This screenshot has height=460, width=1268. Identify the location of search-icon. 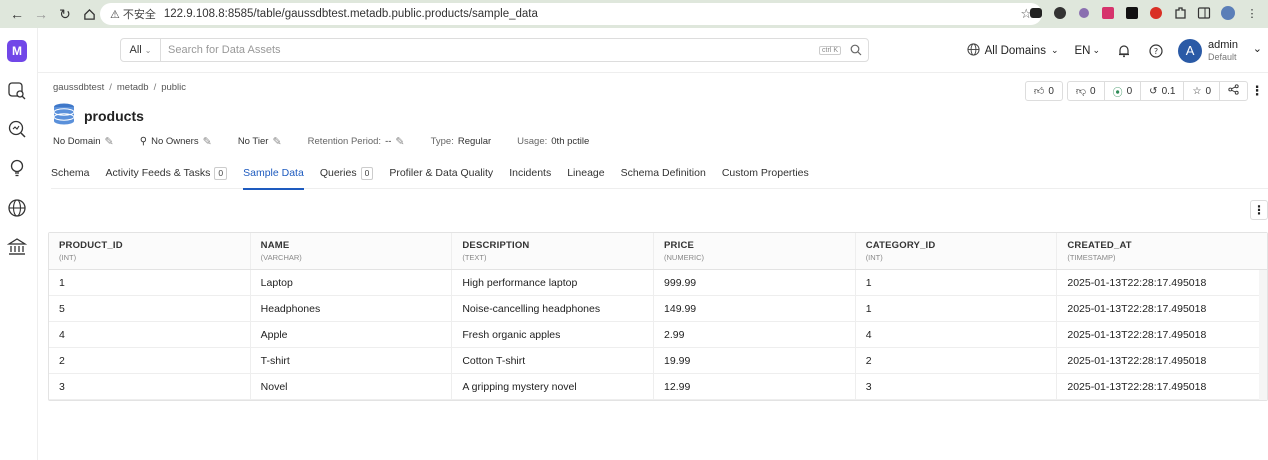
(856, 50).